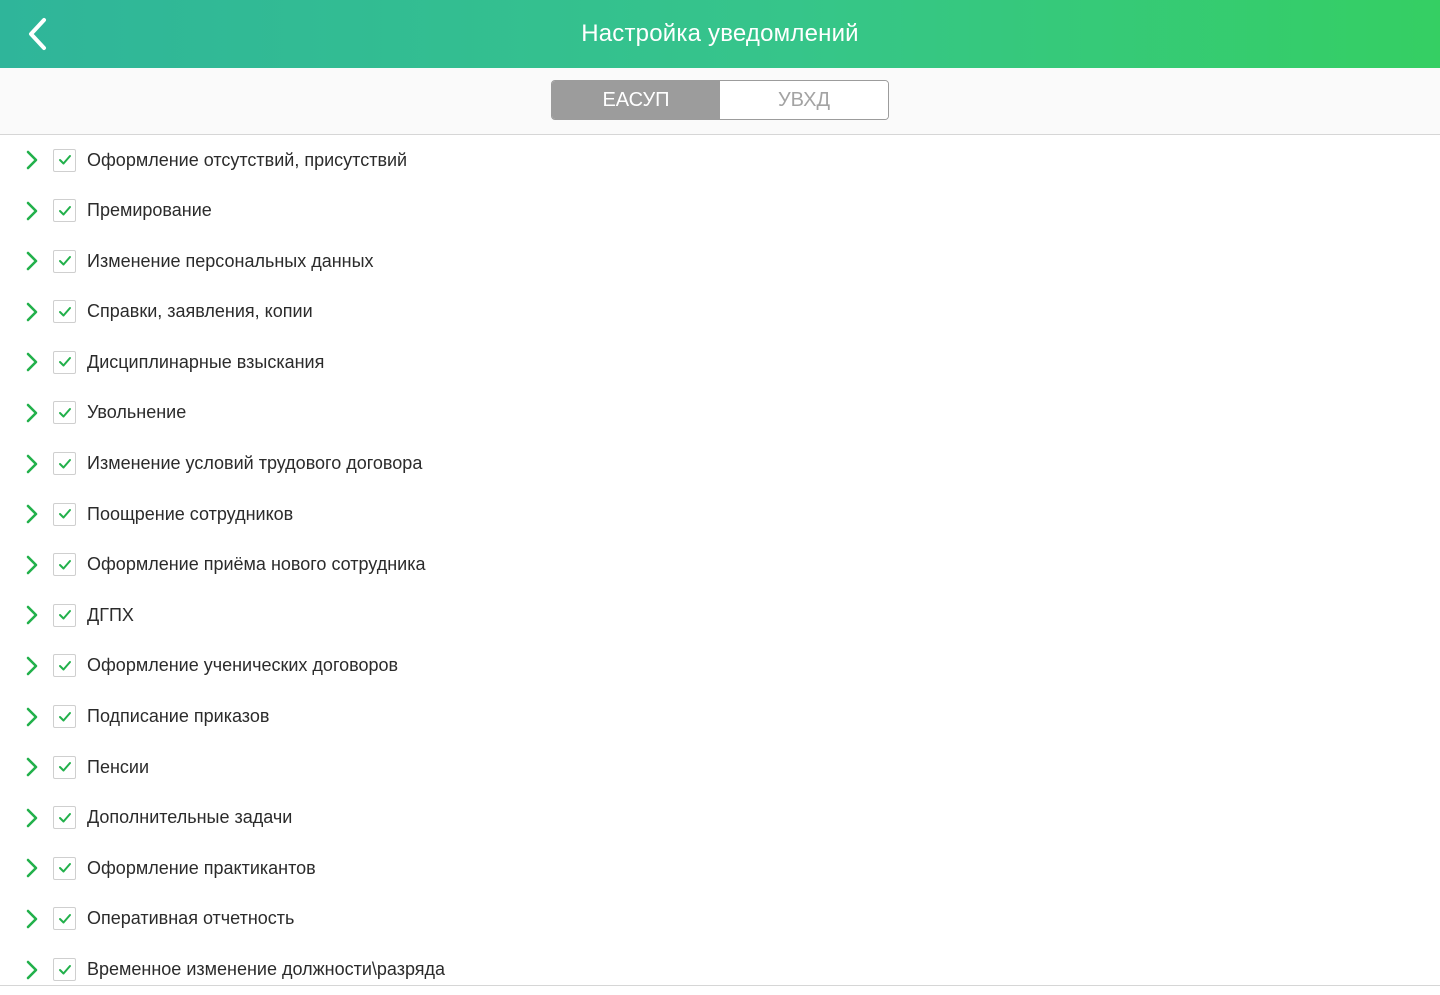 The width and height of the screenshot is (1440, 995). I want to click on list-item: Оформление приёма нового сотрудника, so click(720, 565).